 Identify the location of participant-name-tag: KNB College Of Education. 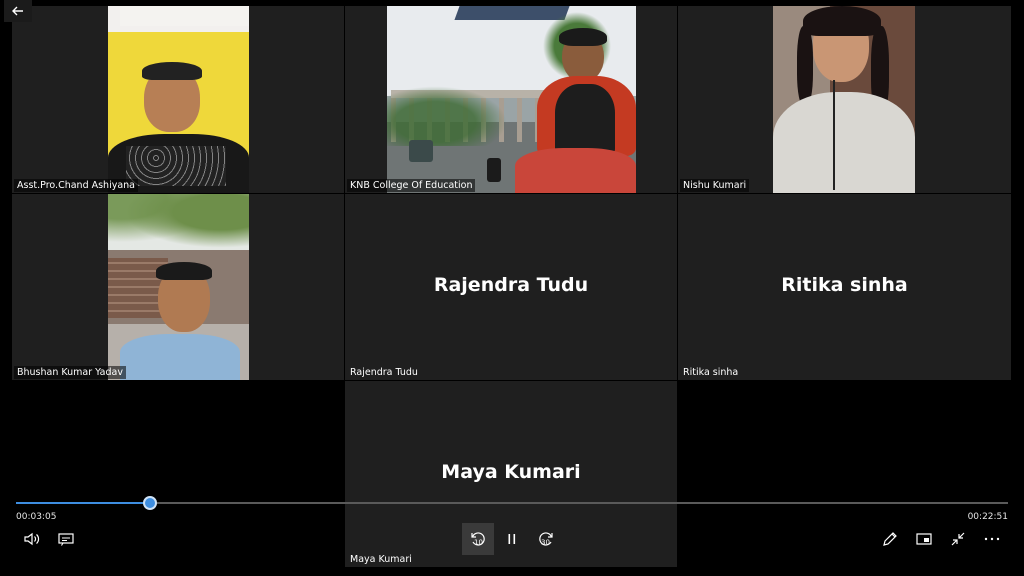
(411, 185).